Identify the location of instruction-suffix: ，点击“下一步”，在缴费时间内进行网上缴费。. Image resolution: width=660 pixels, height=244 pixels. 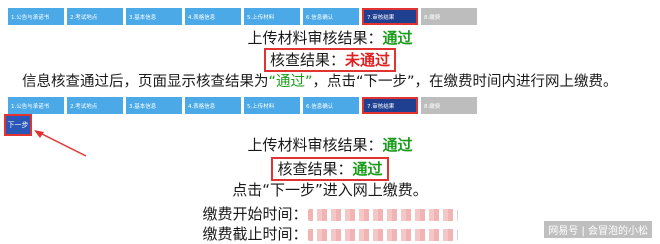
(465, 82).